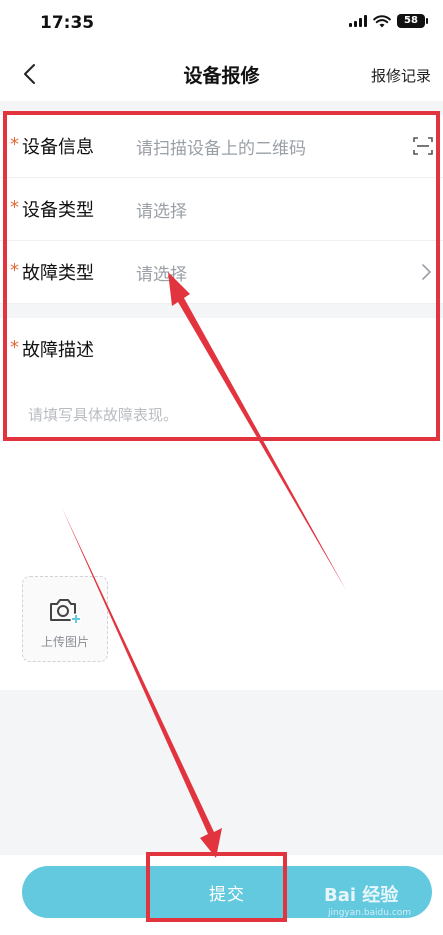 This screenshot has width=443, height=935. I want to click on device-info-placeholder: 请扫描设备上的二维码, so click(221, 148).